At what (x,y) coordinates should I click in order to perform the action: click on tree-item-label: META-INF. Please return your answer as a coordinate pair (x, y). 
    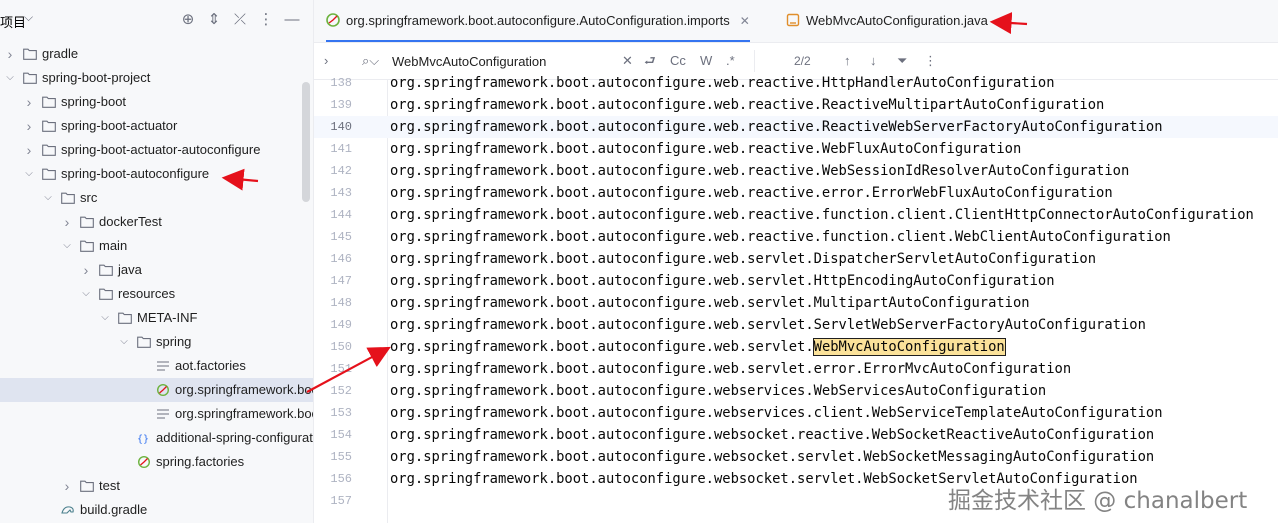
    Looking at the image, I should click on (167, 317).